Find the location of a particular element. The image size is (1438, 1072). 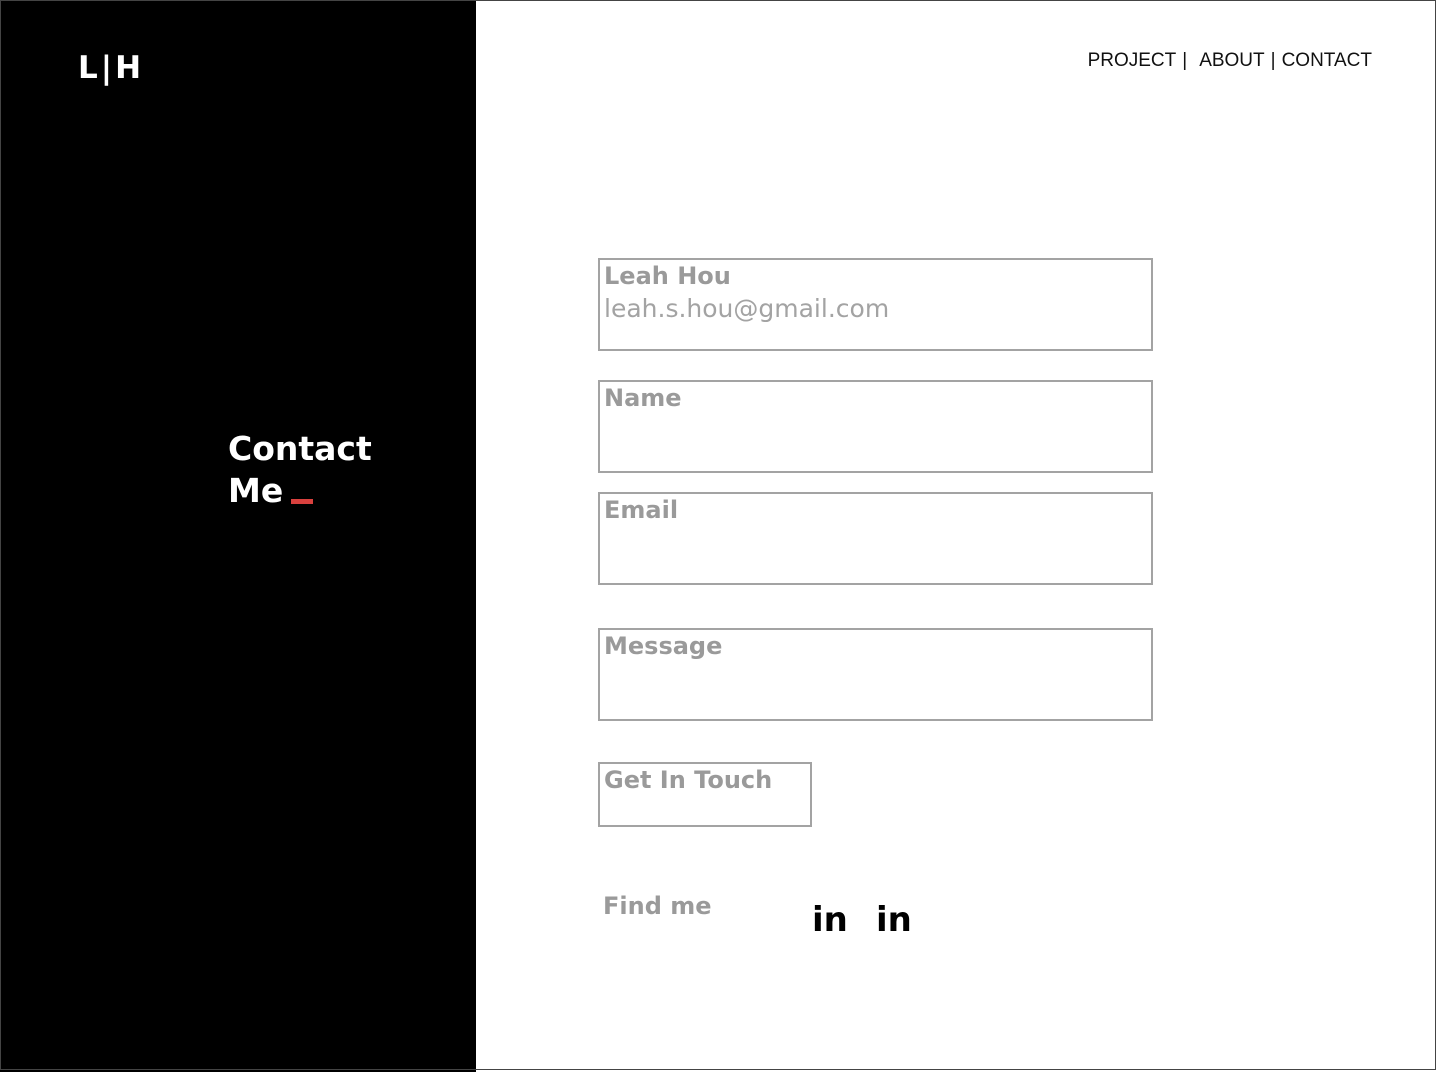

logo: L|H is located at coordinates (111, 68).